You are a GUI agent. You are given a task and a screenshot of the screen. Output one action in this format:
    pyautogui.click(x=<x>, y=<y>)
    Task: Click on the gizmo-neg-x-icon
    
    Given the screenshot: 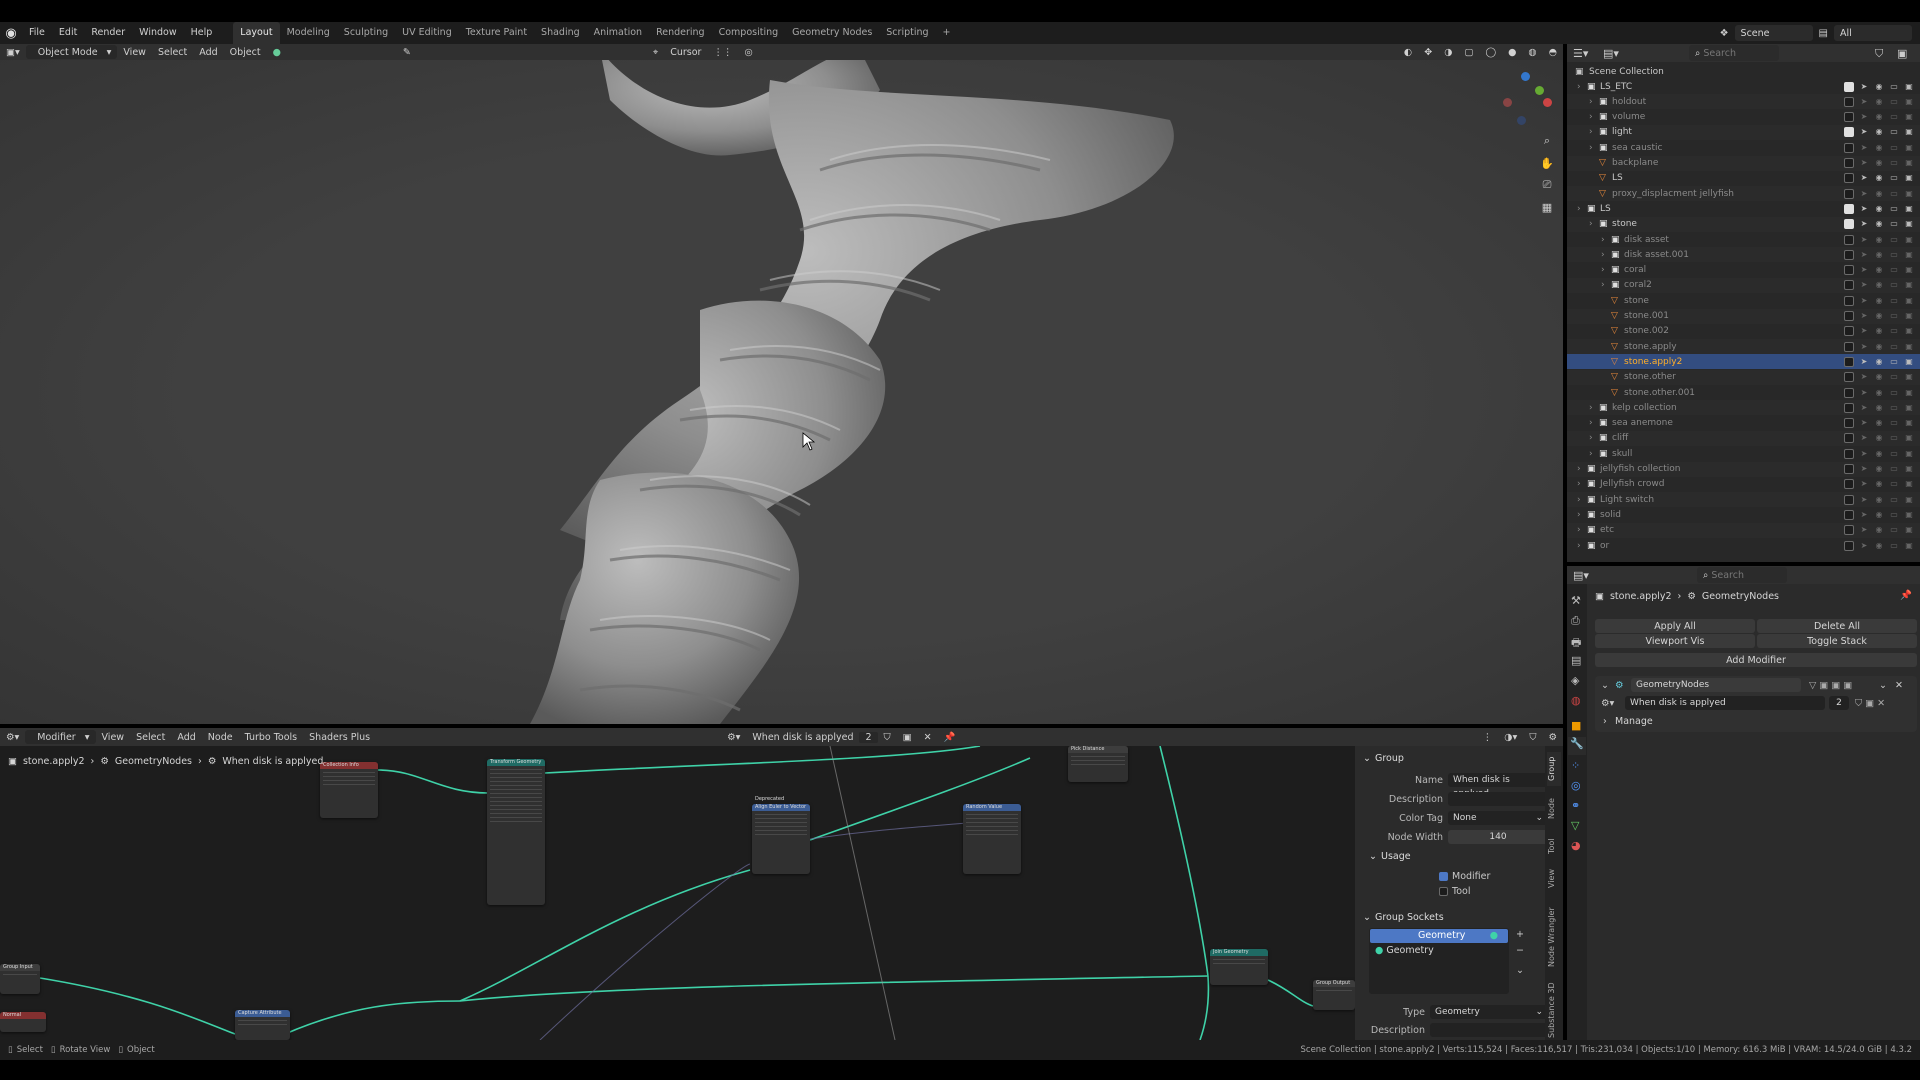 What is the action you would take?
    pyautogui.click(x=1507, y=102)
    